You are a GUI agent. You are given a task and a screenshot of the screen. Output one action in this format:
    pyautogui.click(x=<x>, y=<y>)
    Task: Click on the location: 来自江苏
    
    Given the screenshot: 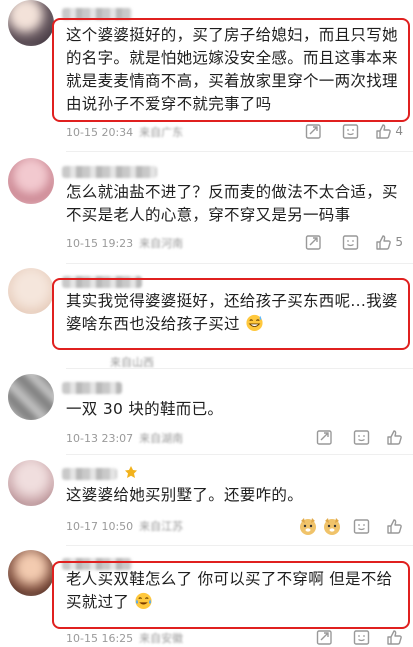 What is the action you would take?
    pyautogui.click(x=161, y=526)
    